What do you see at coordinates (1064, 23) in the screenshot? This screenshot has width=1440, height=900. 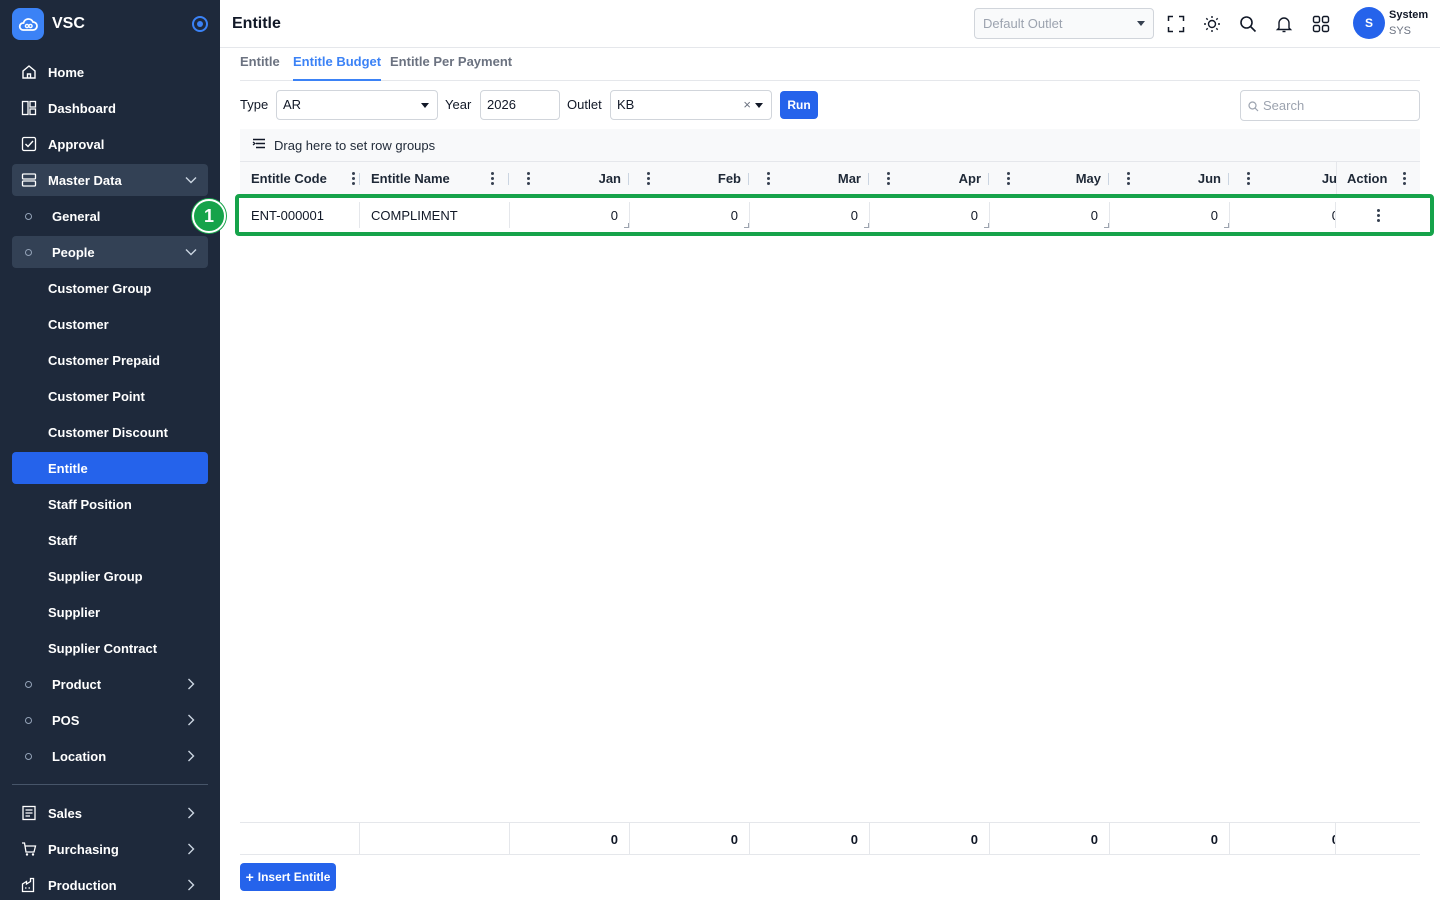 I see `outlet-select: Default Outlet` at bounding box center [1064, 23].